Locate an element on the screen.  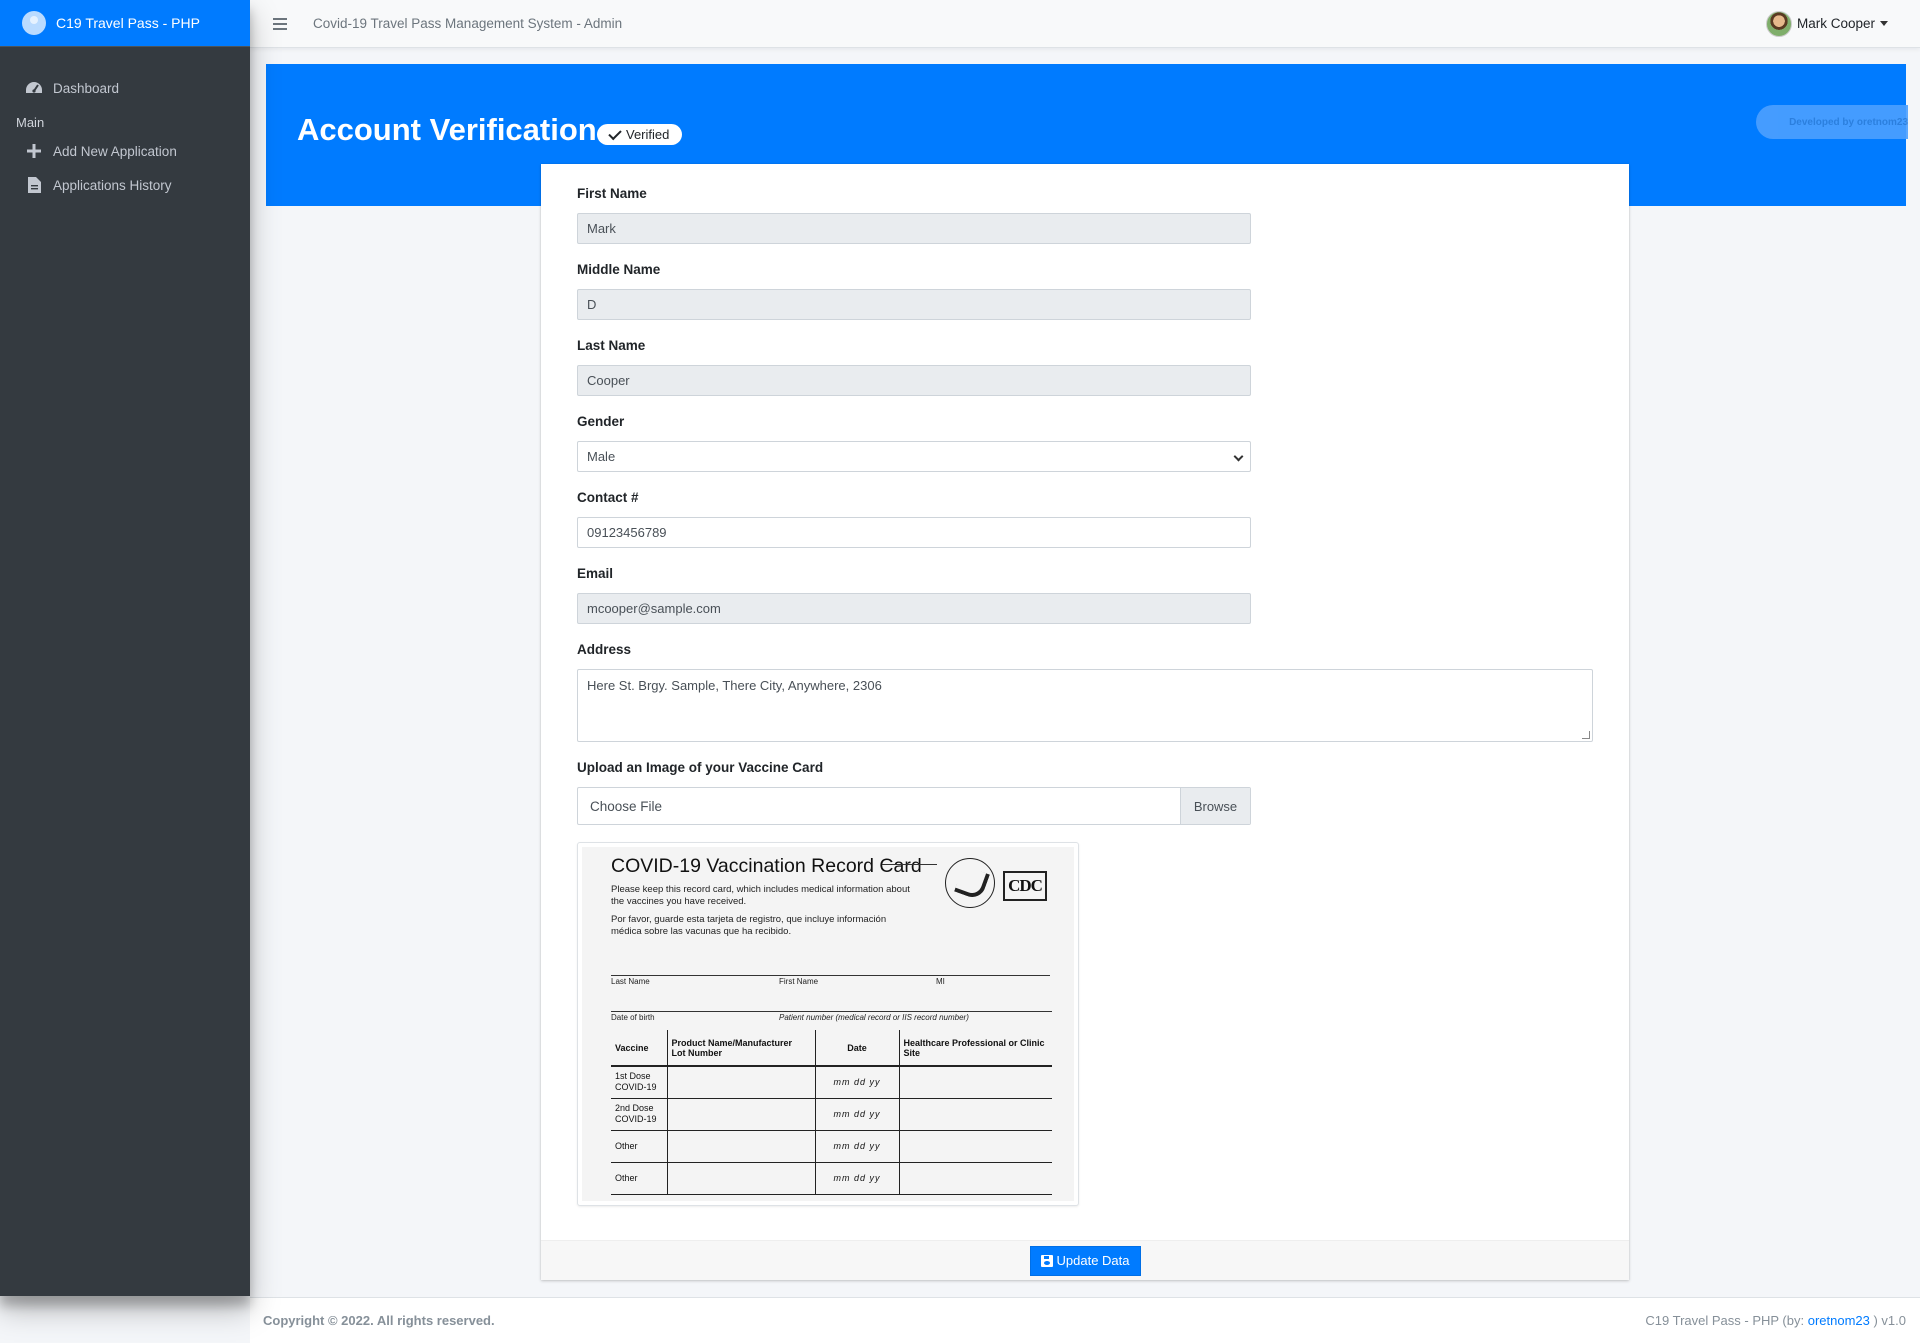
first-name-caption: First Name is located at coordinates (799, 981).